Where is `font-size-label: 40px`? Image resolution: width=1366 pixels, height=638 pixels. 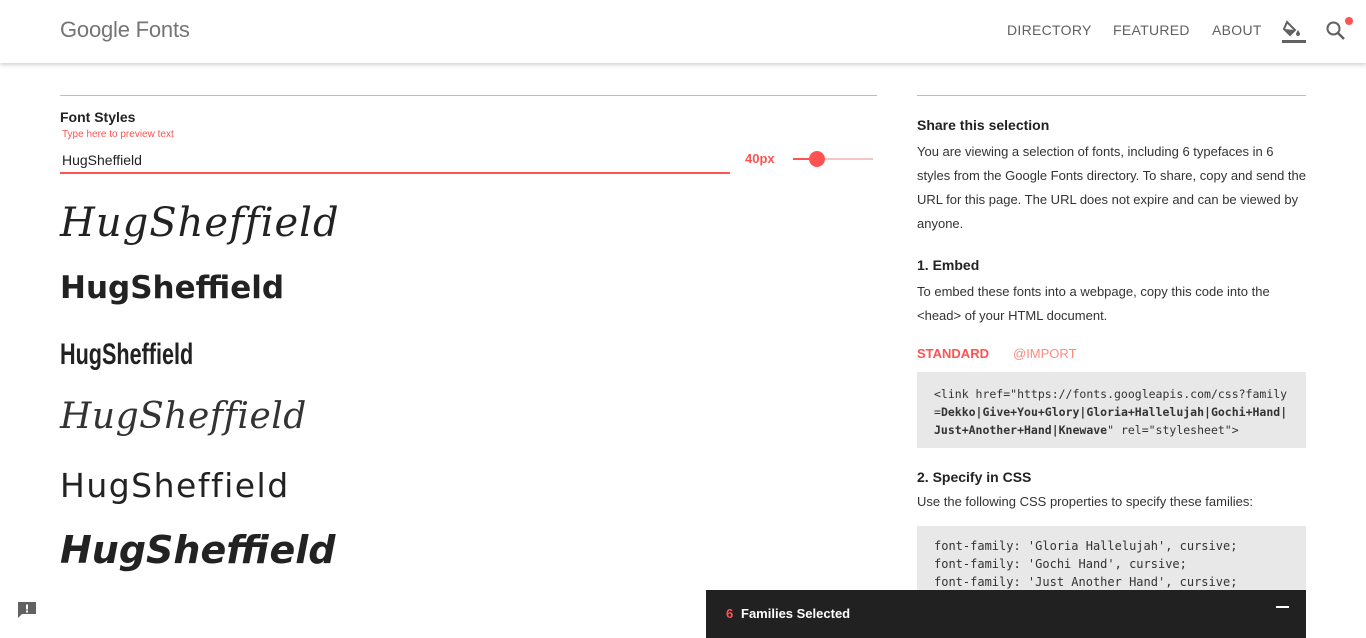 font-size-label: 40px is located at coordinates (760, 158).